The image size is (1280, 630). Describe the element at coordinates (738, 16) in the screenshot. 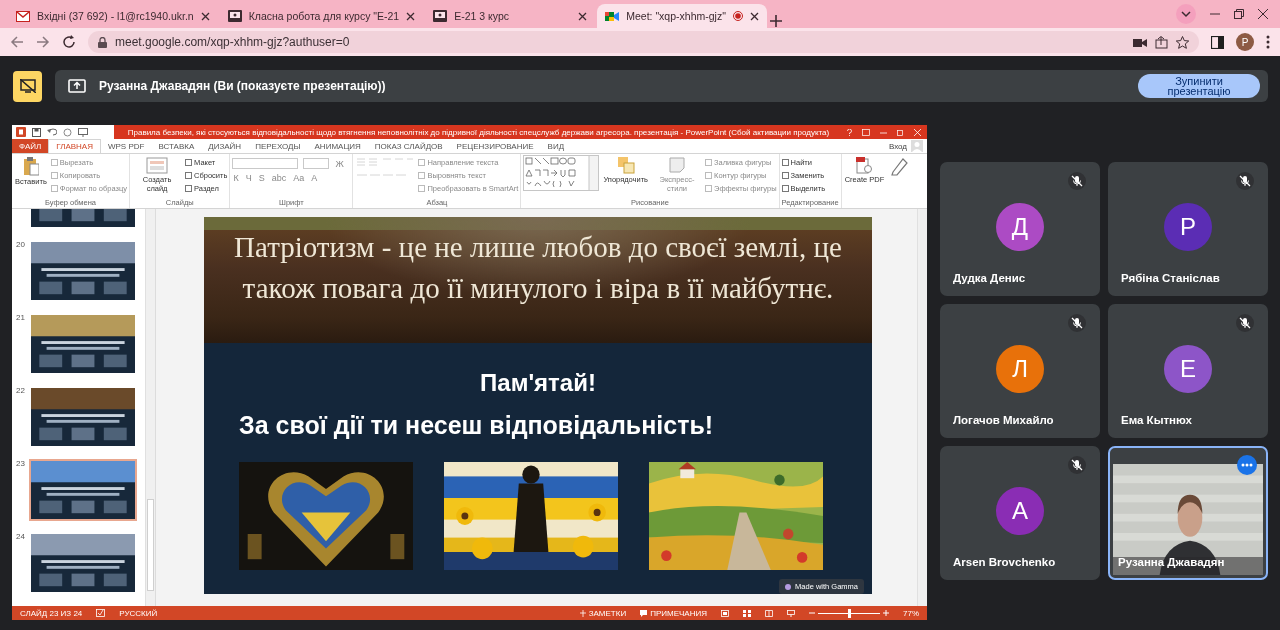

I see `recording-icon` at that location.